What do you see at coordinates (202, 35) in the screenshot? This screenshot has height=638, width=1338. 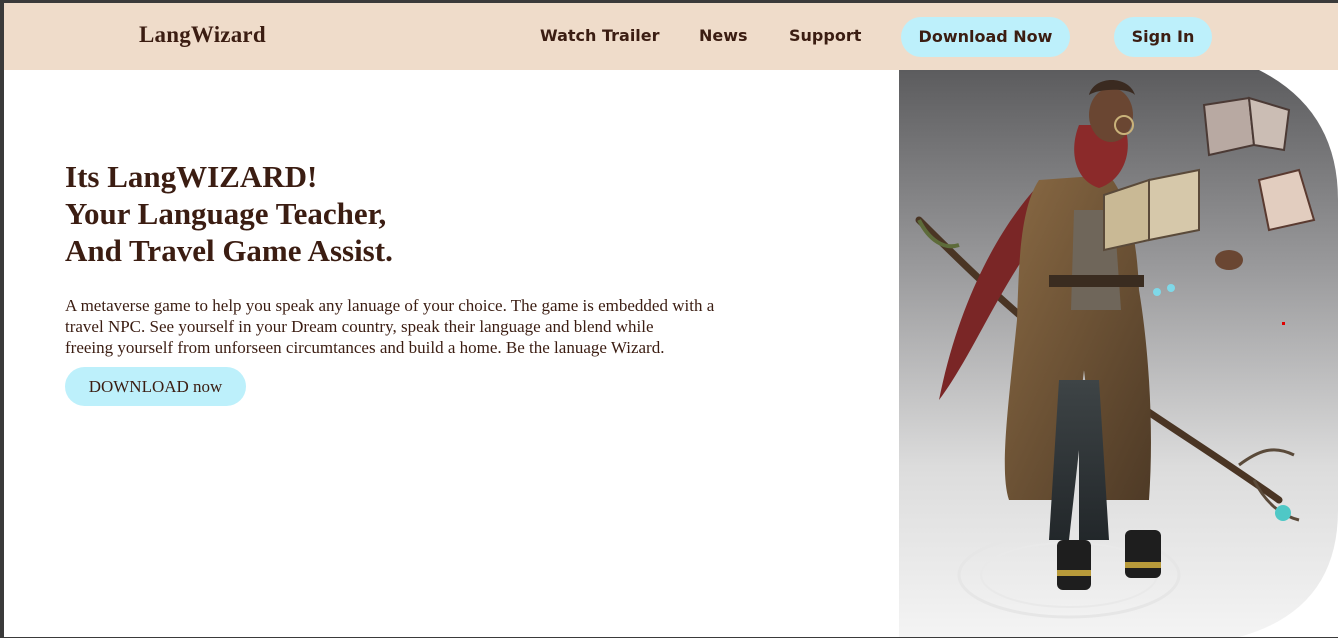 I see `brand-logo: LangWizard` at bounding box center [202, 35].